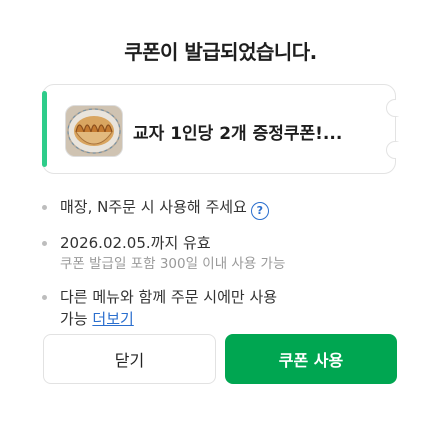 The height and width of the screenshot is (442, 441). What do you see at coordinates (169, 297) in the screenshot?
I see `note-restriction-text: 다른 메뉴와 함께 주문 시에만 사용` at bounding box center [169, 297].